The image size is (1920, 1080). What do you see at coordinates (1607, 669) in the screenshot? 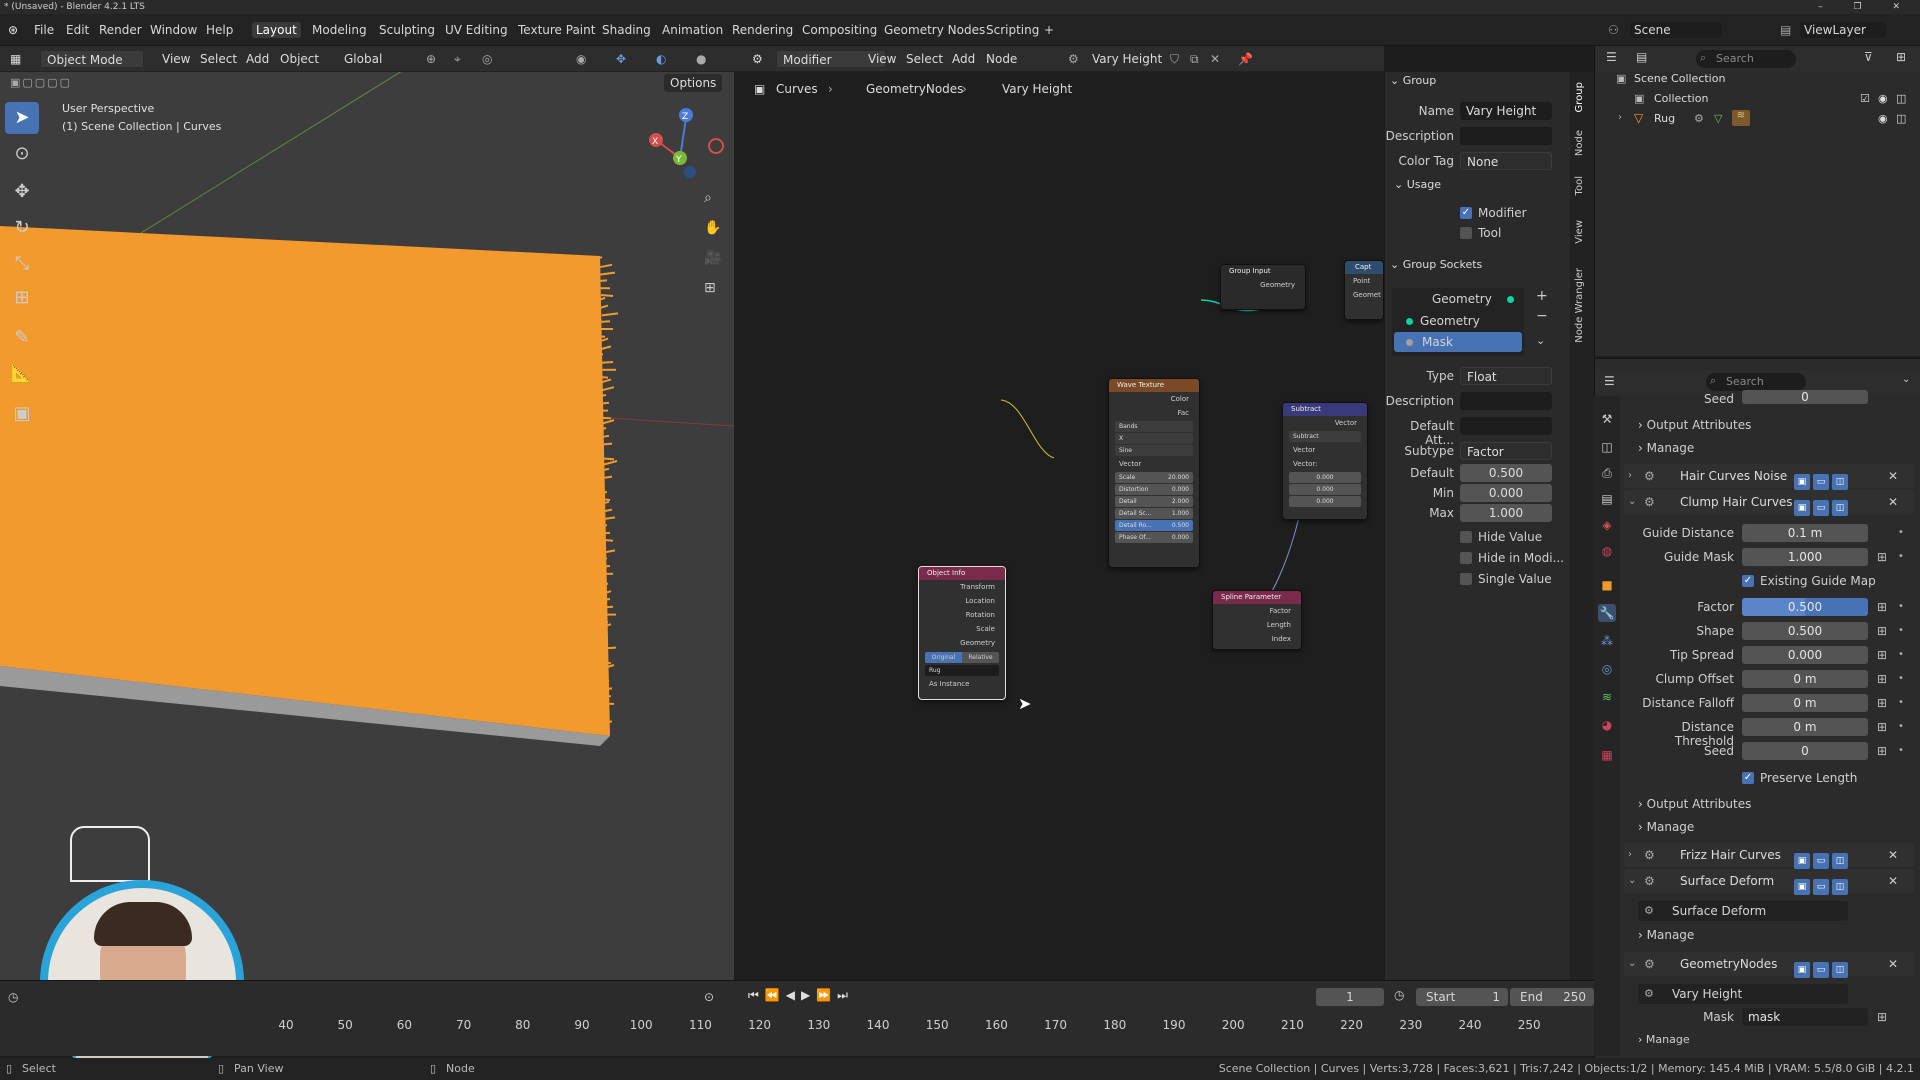
I see `physics-tab-icon: ◎` at bounding box center [1607, 669].